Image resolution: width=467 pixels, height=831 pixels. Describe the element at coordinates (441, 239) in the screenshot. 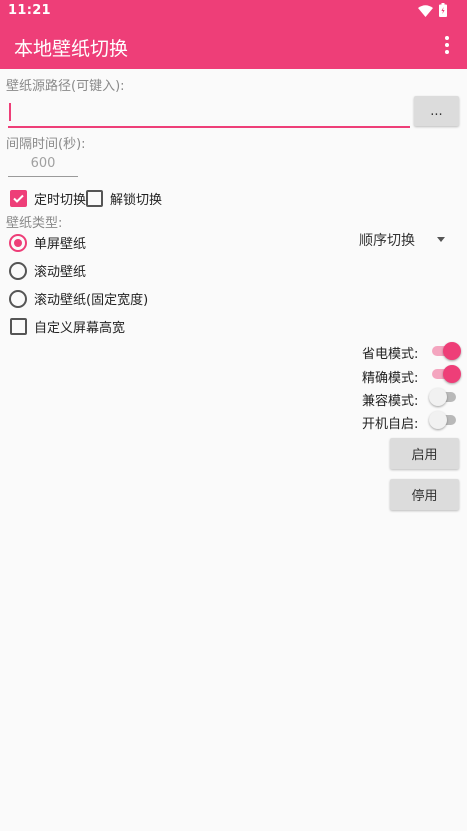

I see `dropdown-arrow-icon` at that location.